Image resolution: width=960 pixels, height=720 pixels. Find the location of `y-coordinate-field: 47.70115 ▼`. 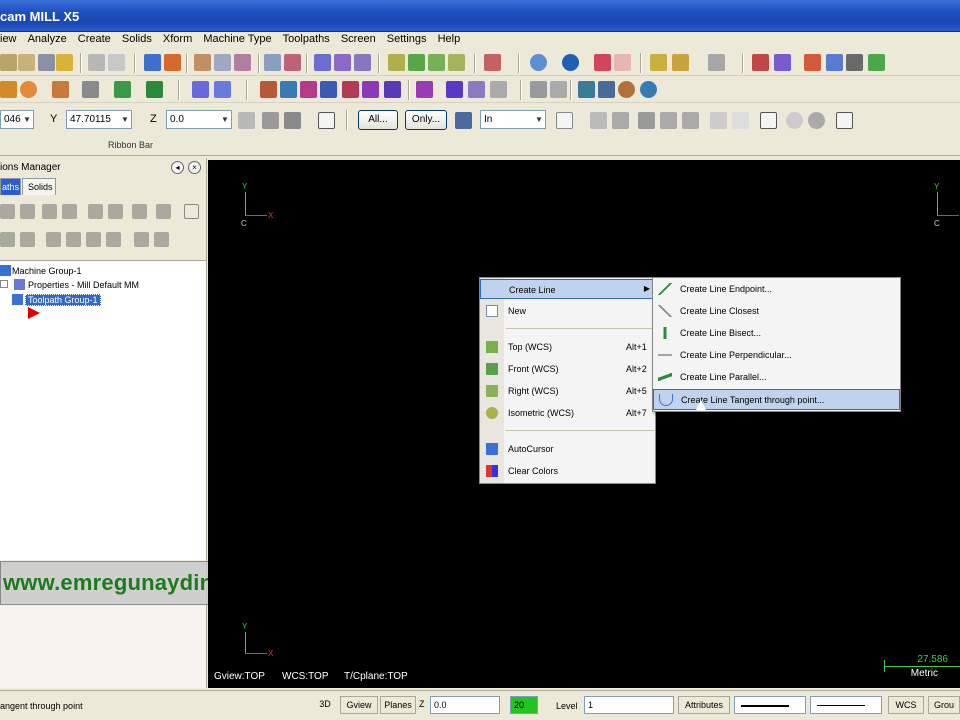

y-coordinate-field: 47.70115 ▼ is located at coordinates (99, 119).